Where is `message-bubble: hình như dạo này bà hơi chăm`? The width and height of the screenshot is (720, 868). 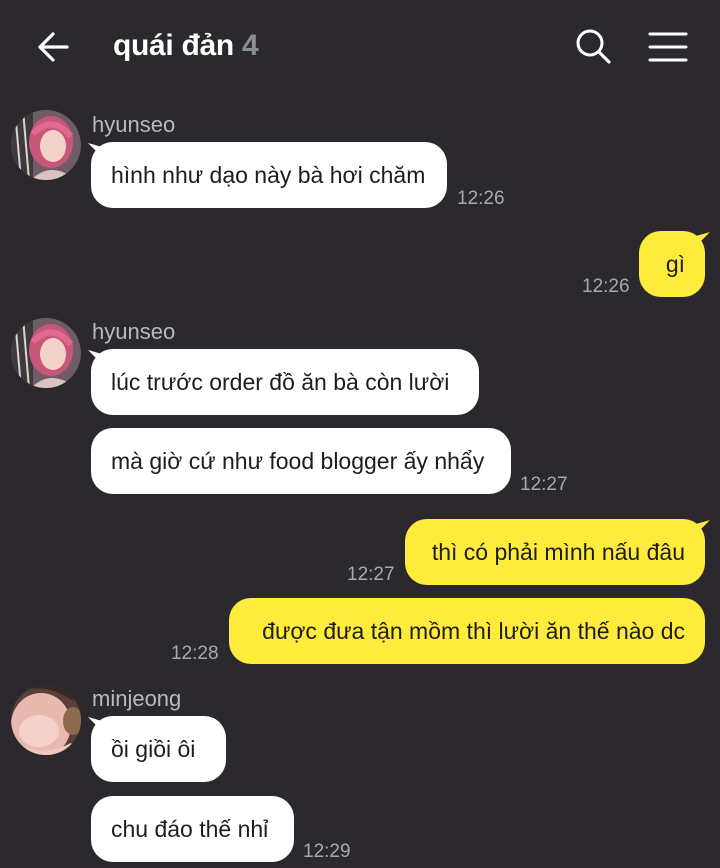 message-bubble: hình như dạo này bà hơi chăm is located at coordinates (269, 175).